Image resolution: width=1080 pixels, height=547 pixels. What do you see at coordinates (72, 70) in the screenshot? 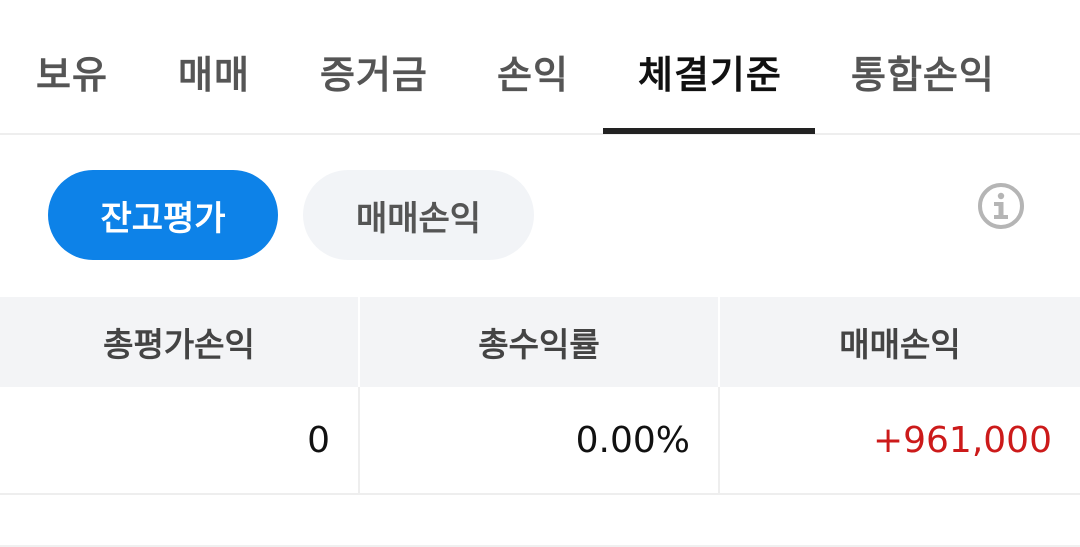
I see `tab-holdings: 보유` at bounding box center [72, 70].